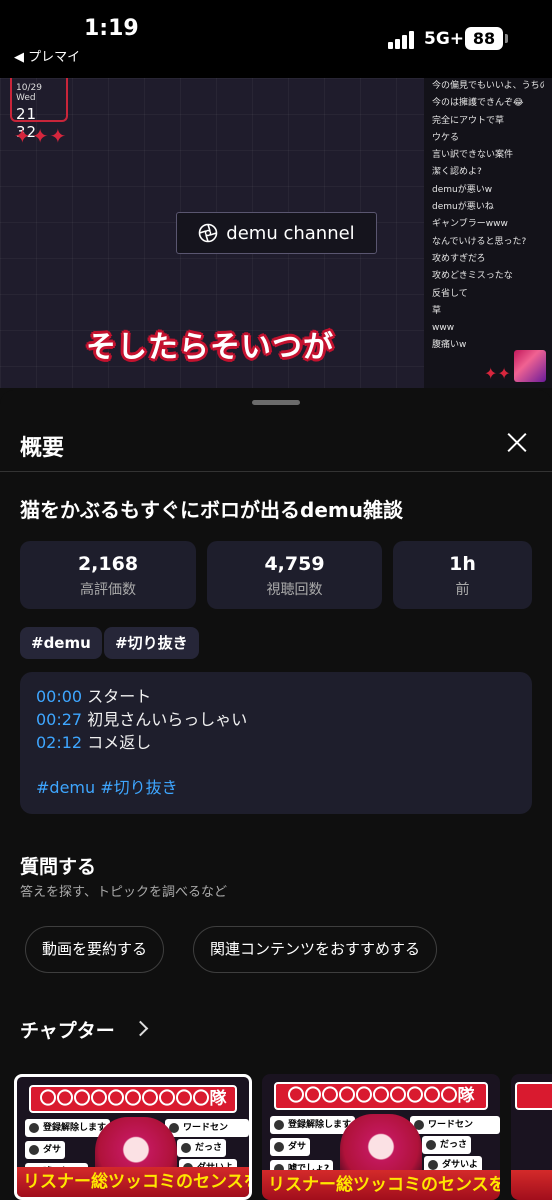 The width and height of the screenshot is (552, 1200). What do you see at coordinates (111, 28) in the screenshot?
I see `status-time: 1:19` at bounding box center [111, 28].